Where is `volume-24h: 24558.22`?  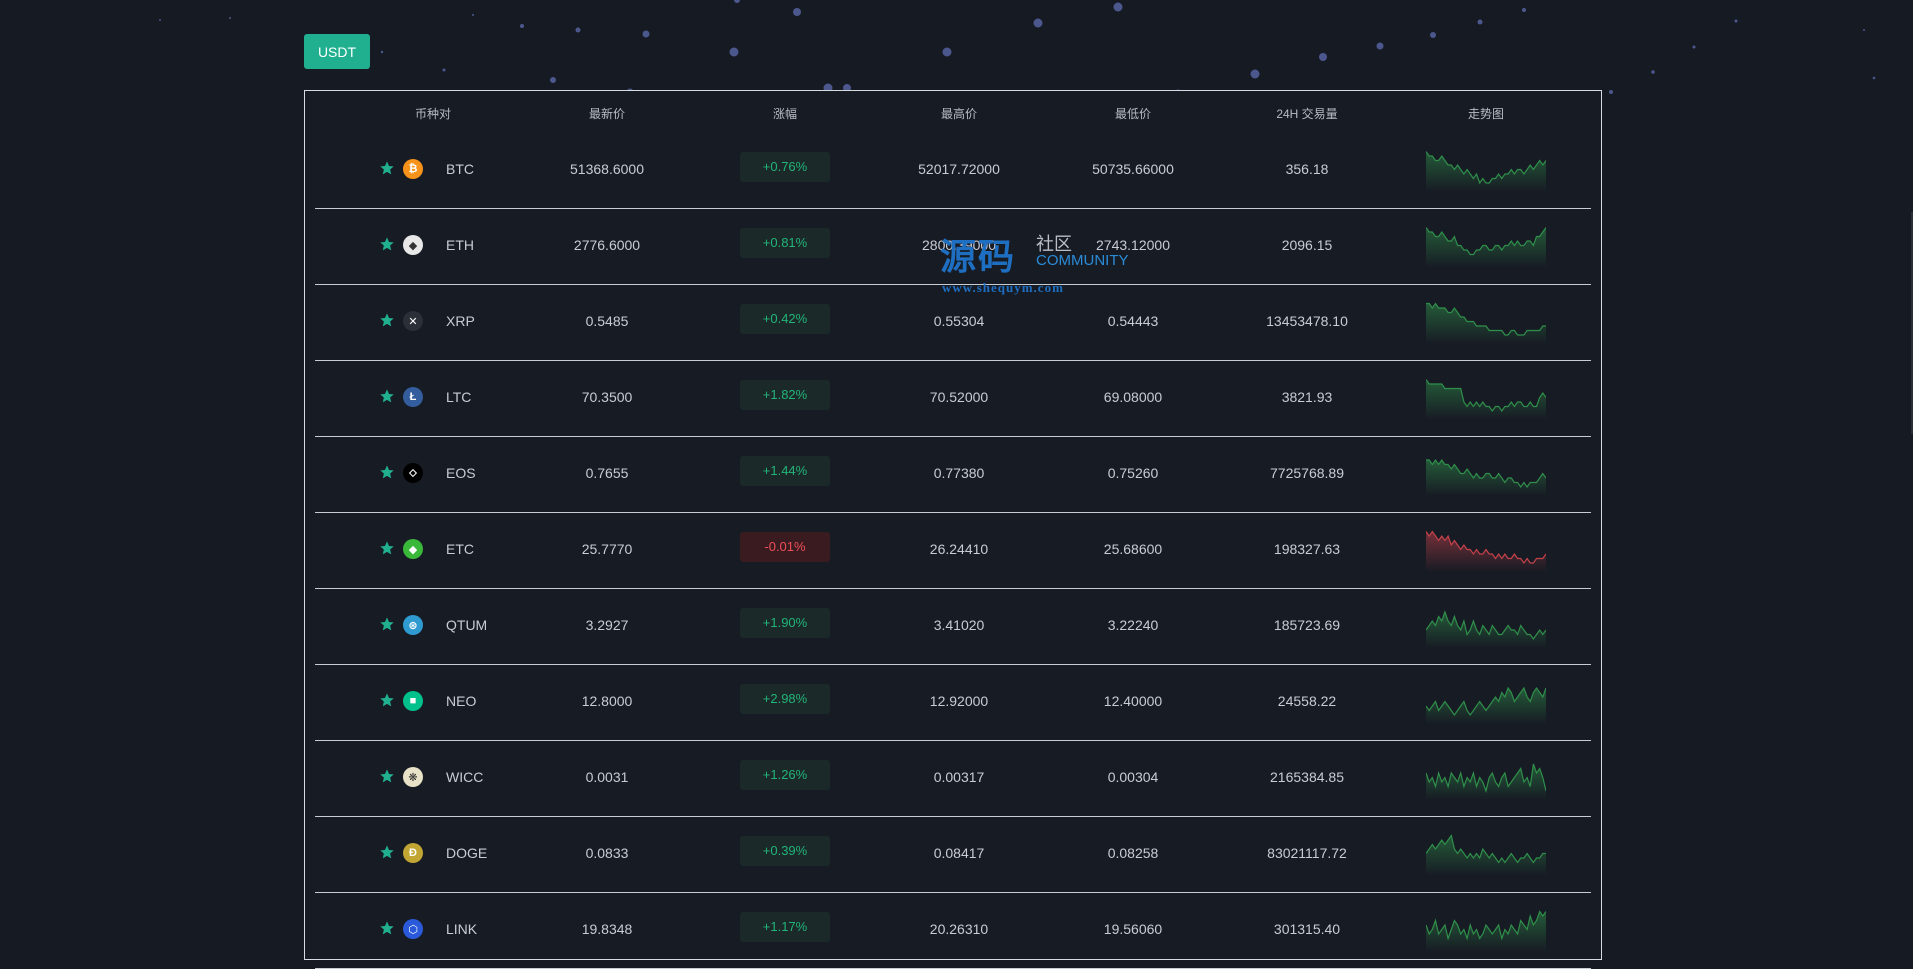 volume-24h: 24558.22 is located at coordinates (1307, 701).